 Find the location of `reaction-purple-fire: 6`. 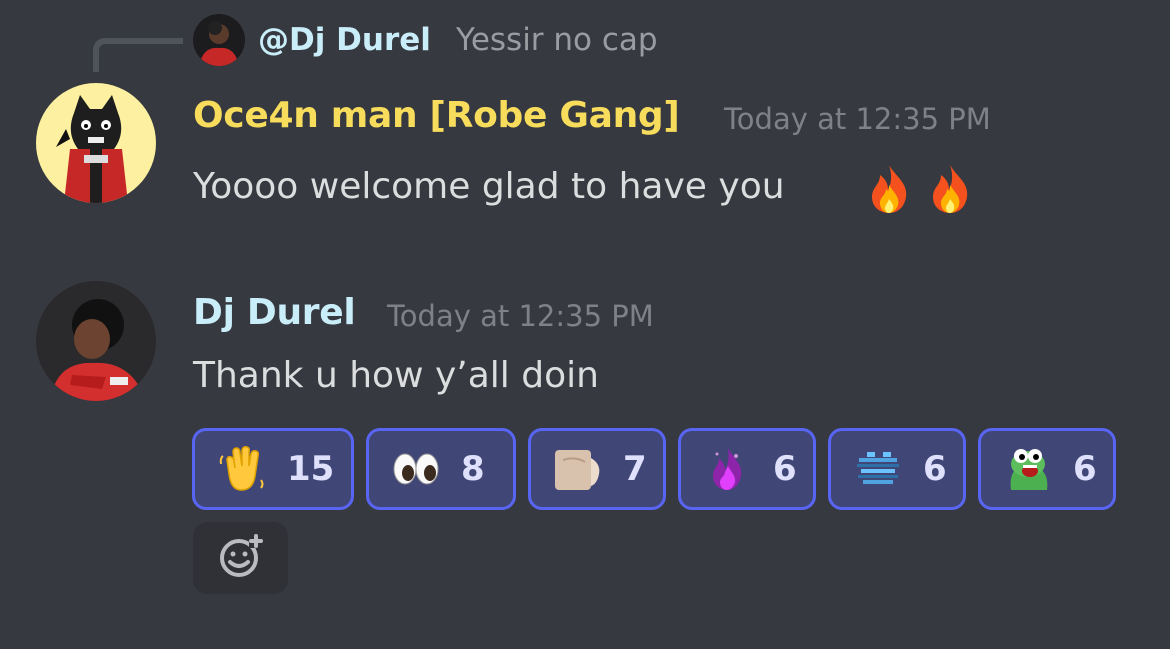

reaction-purple-fire: 6 is located at coordinates (747, 469).